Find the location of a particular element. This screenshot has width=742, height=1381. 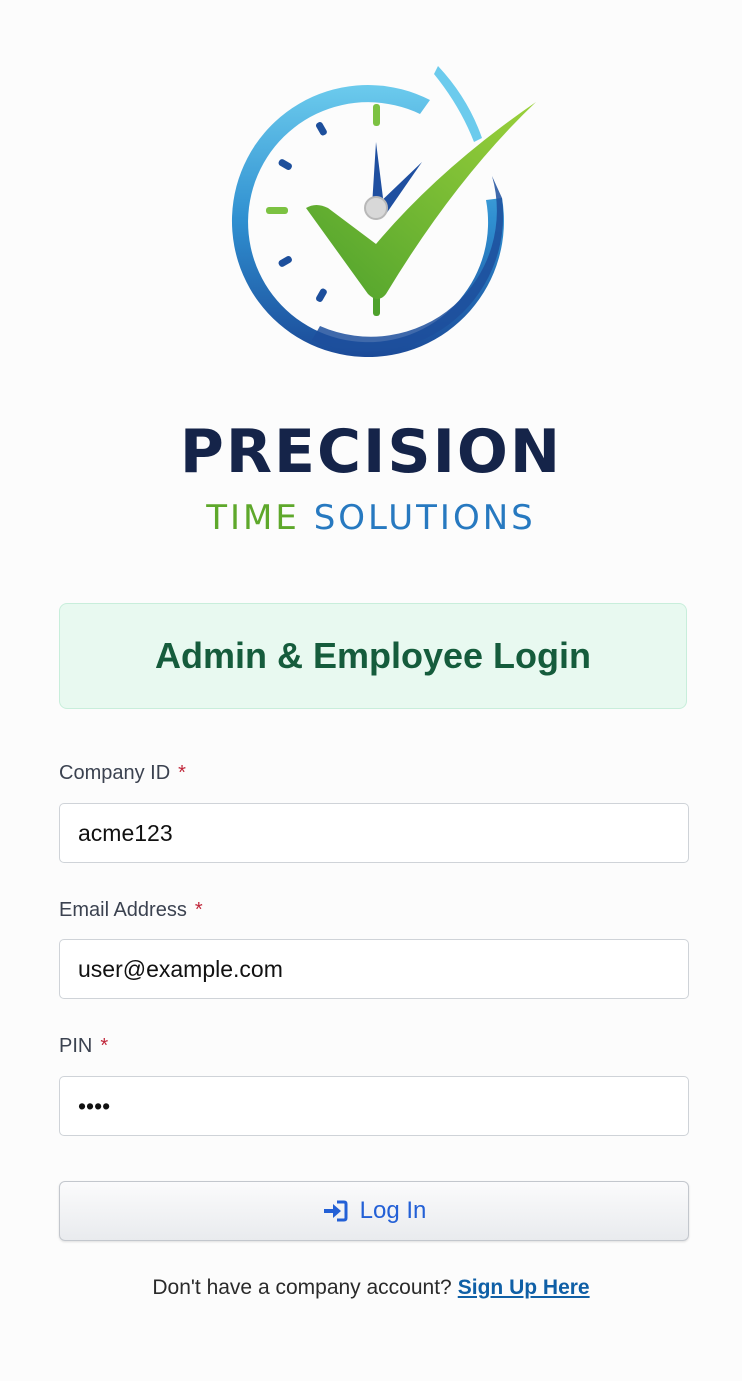

signup-prompt: Don't have a company account? is located at coordinates (302, 1287).